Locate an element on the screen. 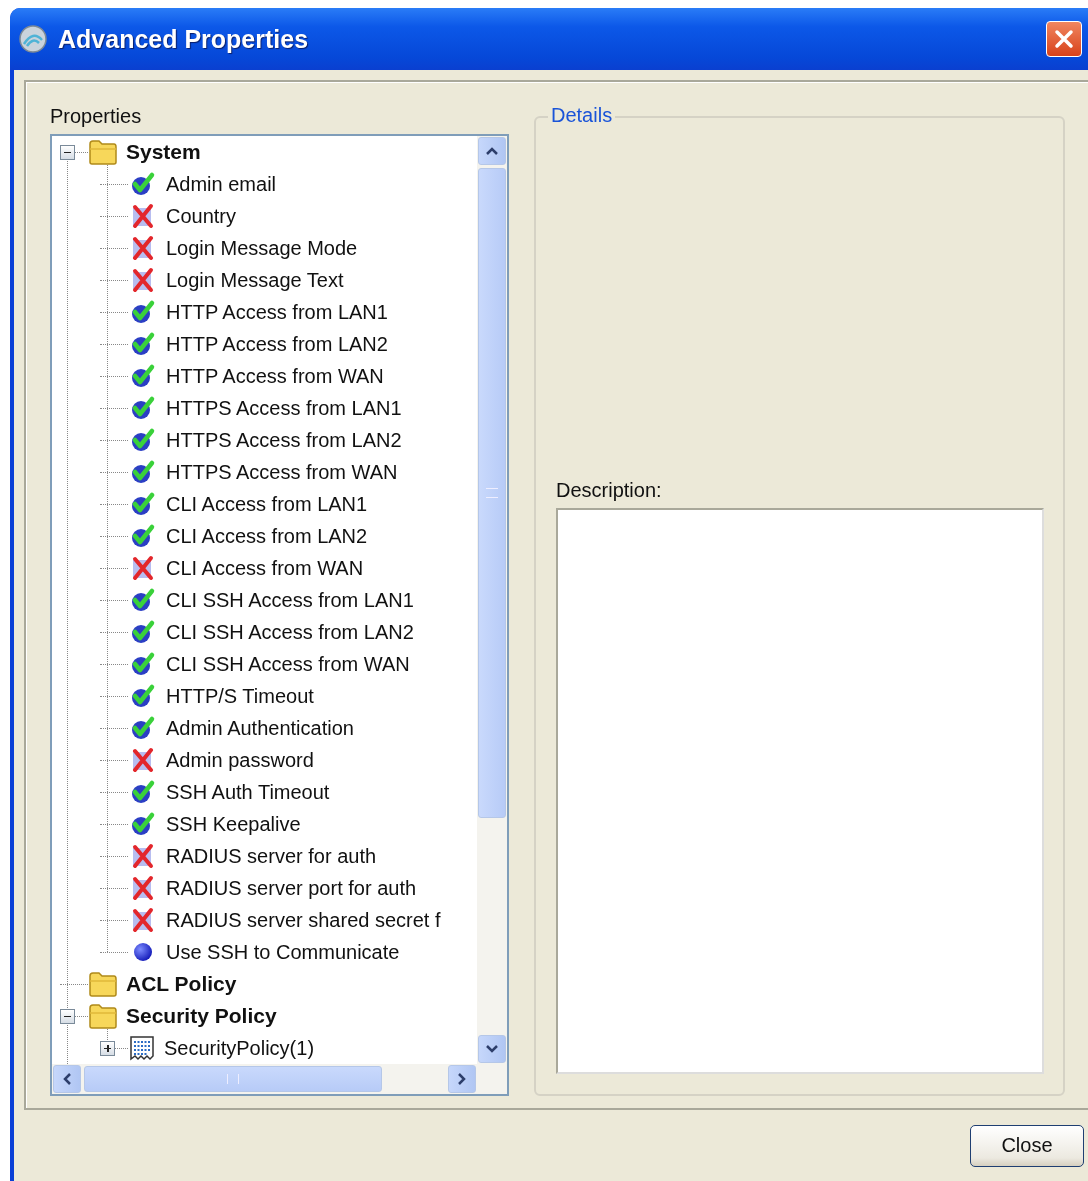 Image resolution: width=1088 pixels, height=1181 pixels. caret-down-icon is located at coordinates (492, 1049).